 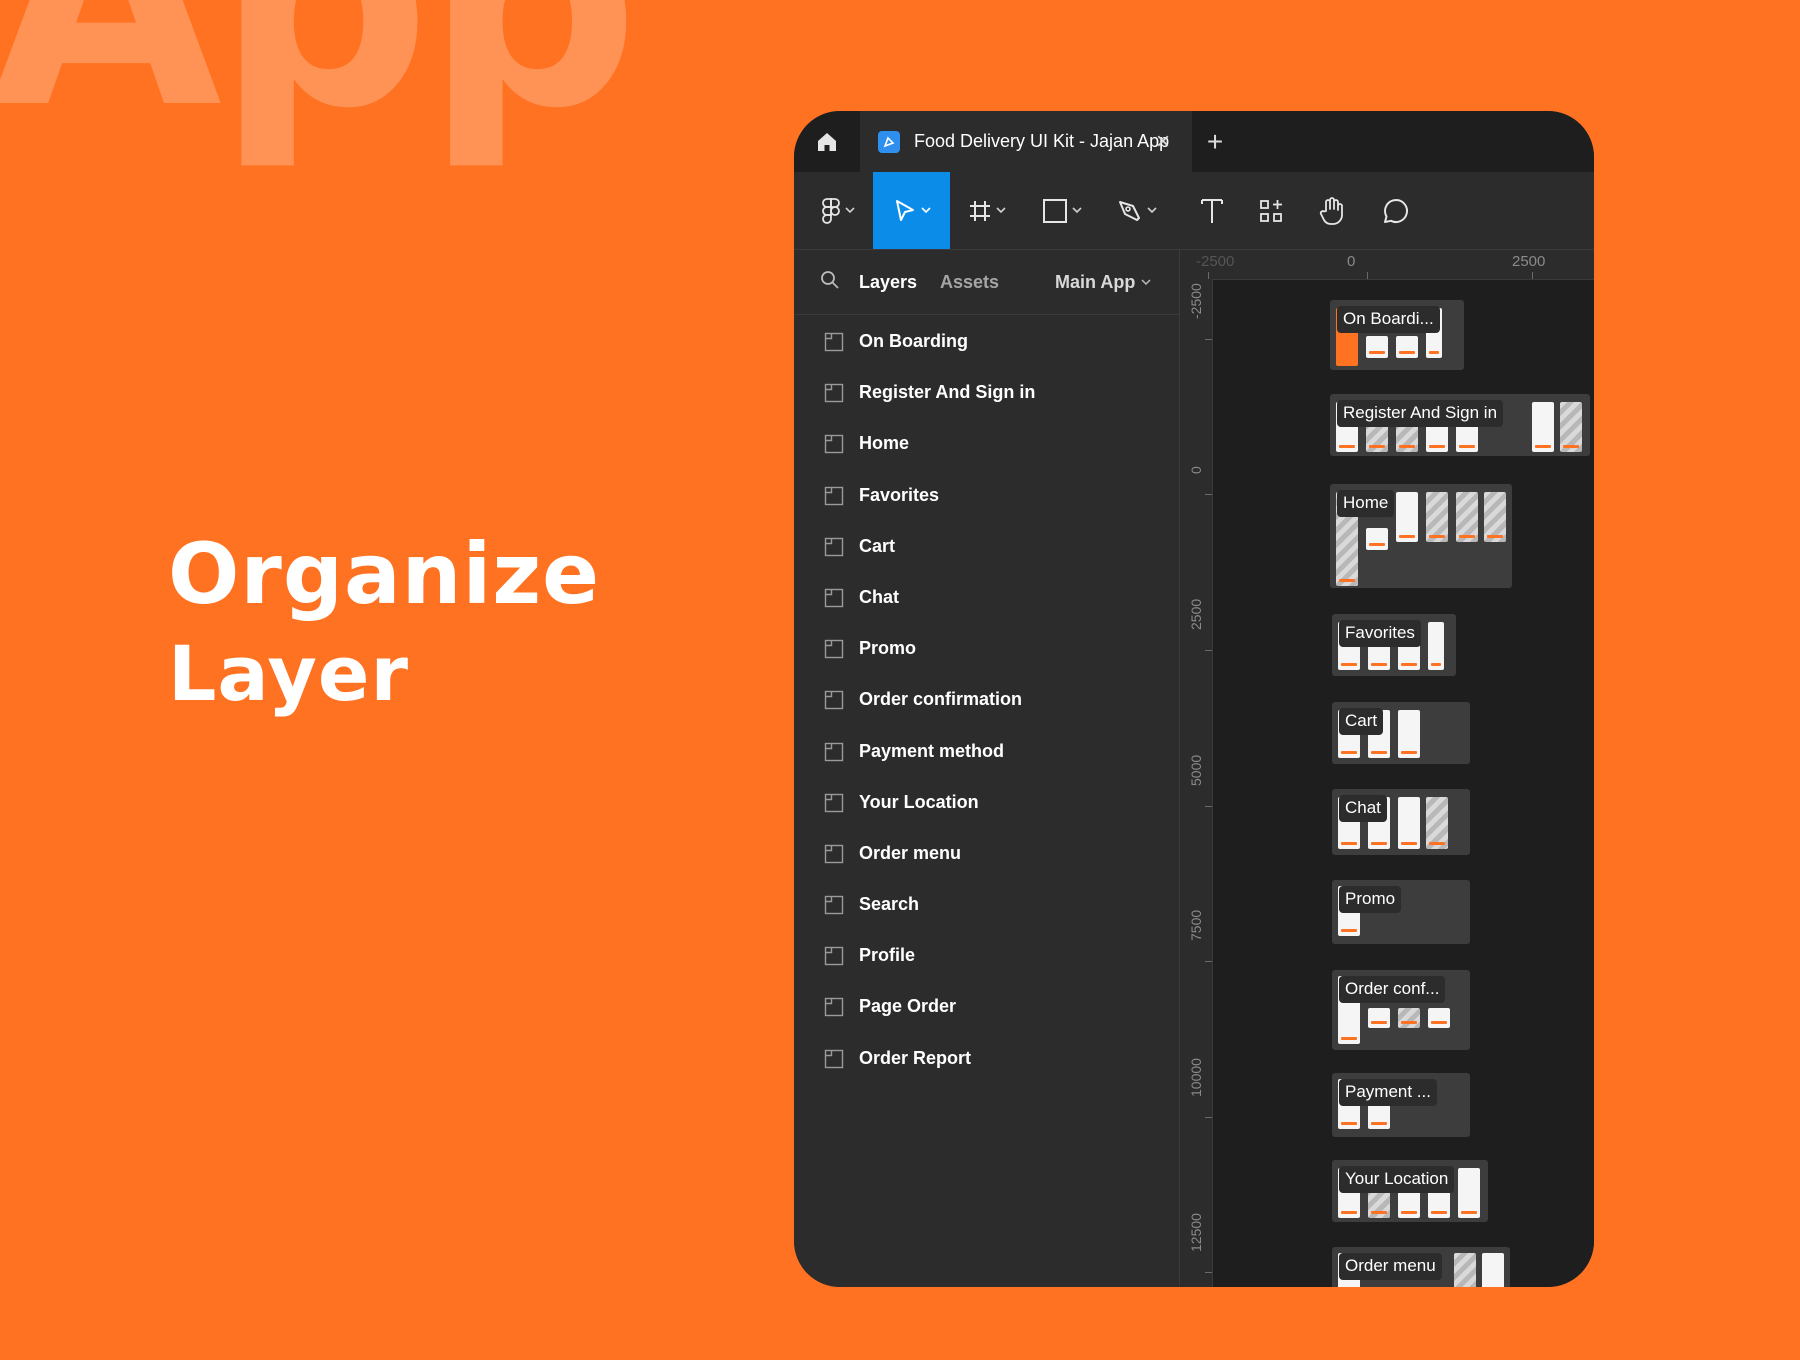 I want to click on layer-item: Your Location, so click(x=986, y=802).